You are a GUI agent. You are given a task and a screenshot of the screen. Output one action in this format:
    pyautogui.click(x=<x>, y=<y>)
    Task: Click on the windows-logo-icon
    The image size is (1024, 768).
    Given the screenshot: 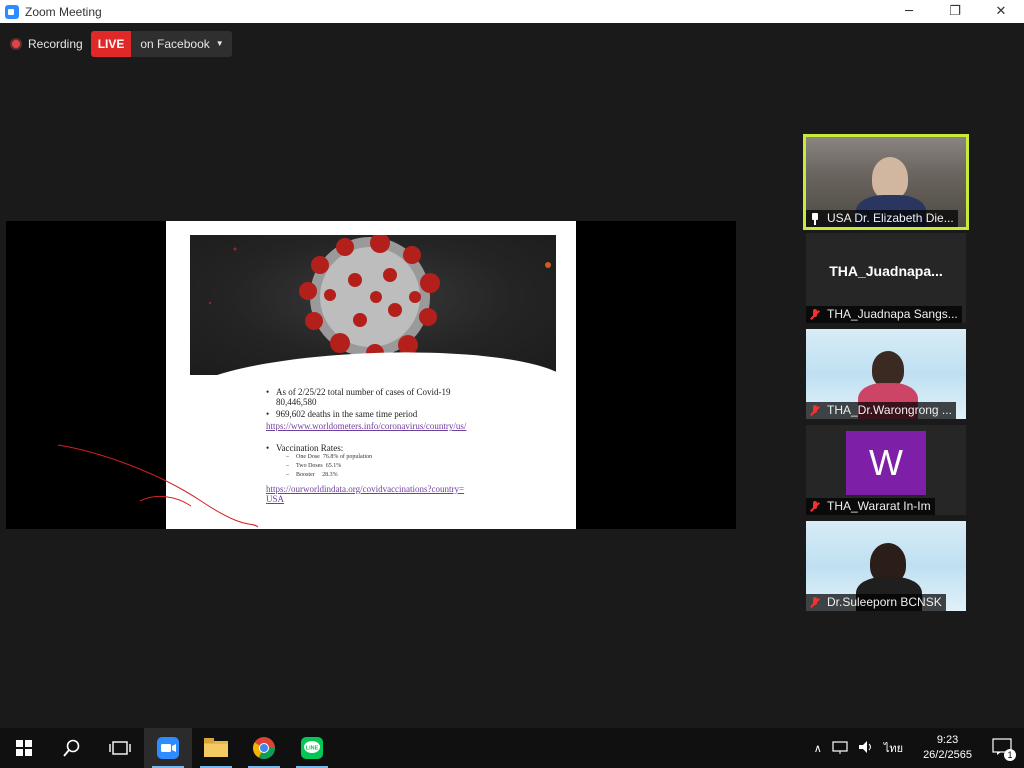 What is the action you would take?
    pyautogui.click(x=24, y=748)
    